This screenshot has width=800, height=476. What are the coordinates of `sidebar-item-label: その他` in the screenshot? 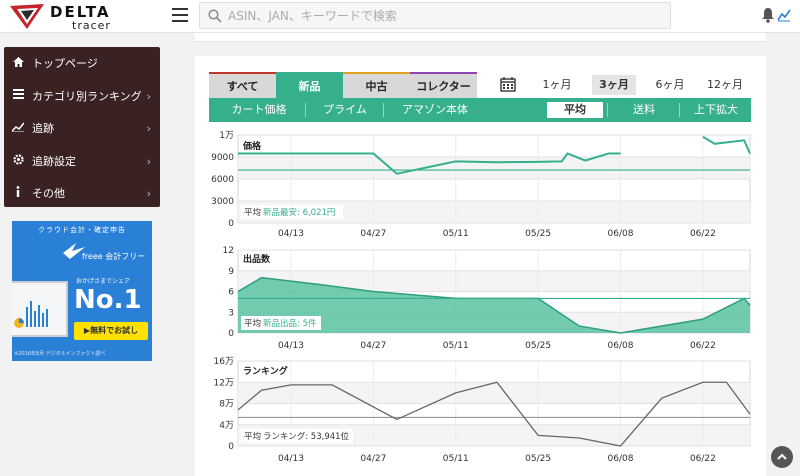 It's located at (48, 194).